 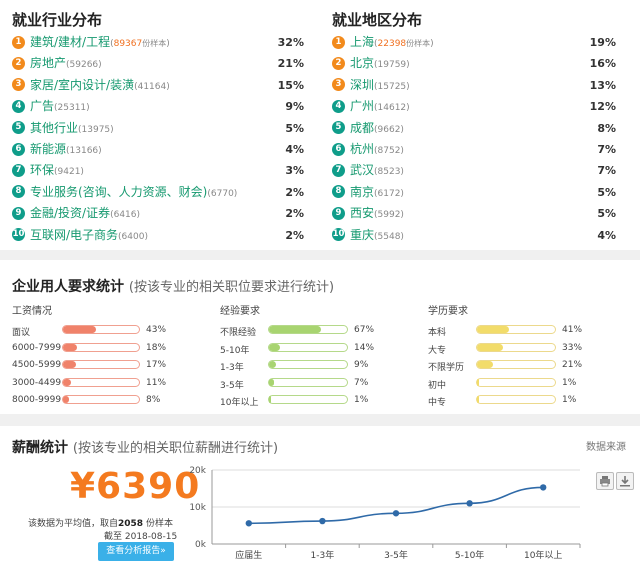 I want to click on salary-line-chart: 0k 10k 20k 应届生 1-3年 3-5年 5-10年 10年以上, so click(x=385, y=513).